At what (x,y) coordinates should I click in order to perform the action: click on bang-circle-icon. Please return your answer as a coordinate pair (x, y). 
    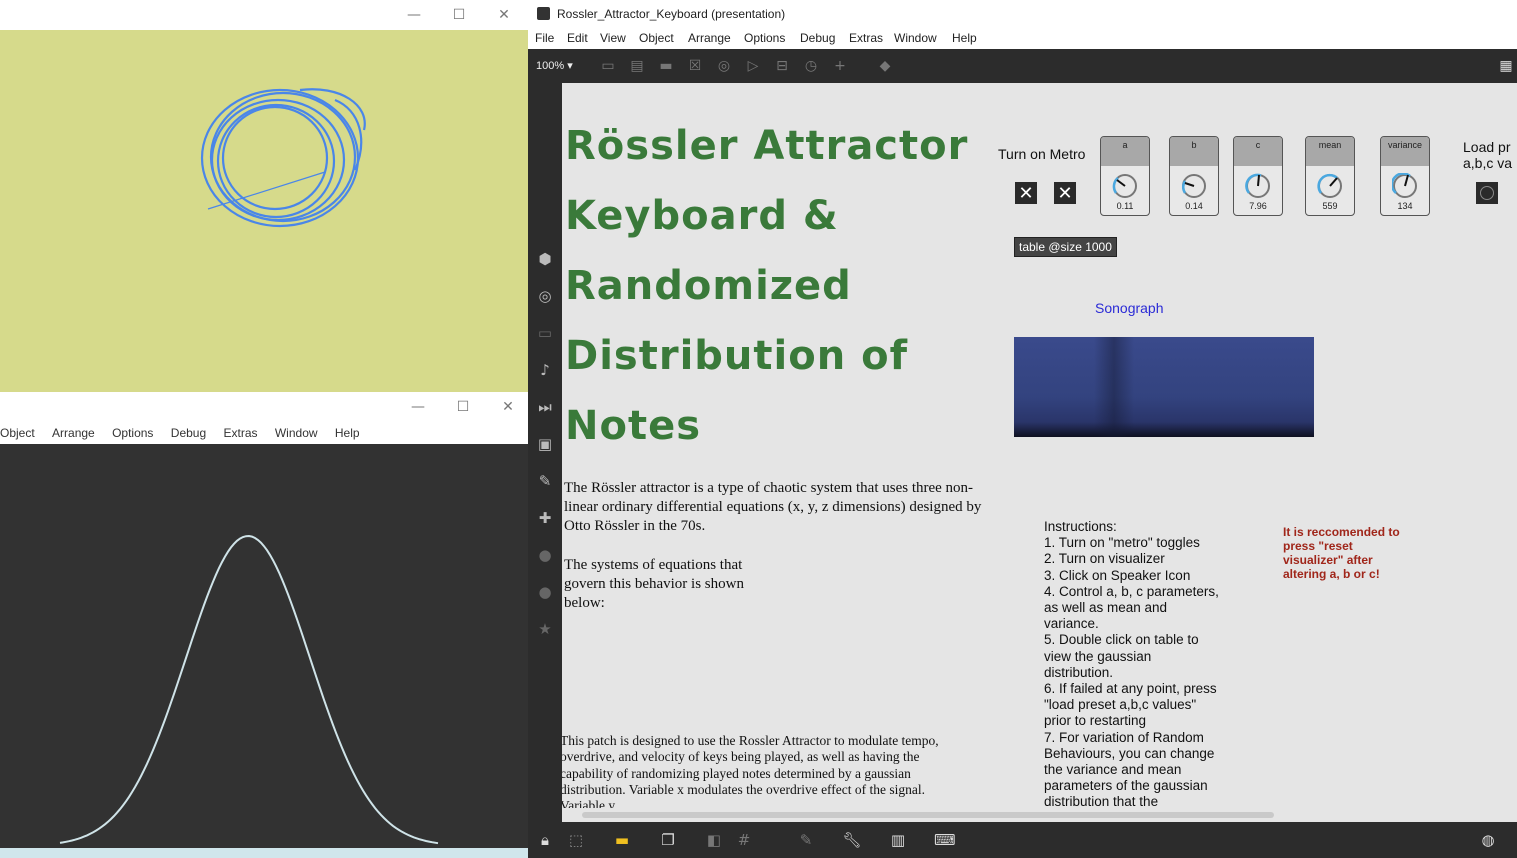
    Looking at the image, I should click on (1487, 193).